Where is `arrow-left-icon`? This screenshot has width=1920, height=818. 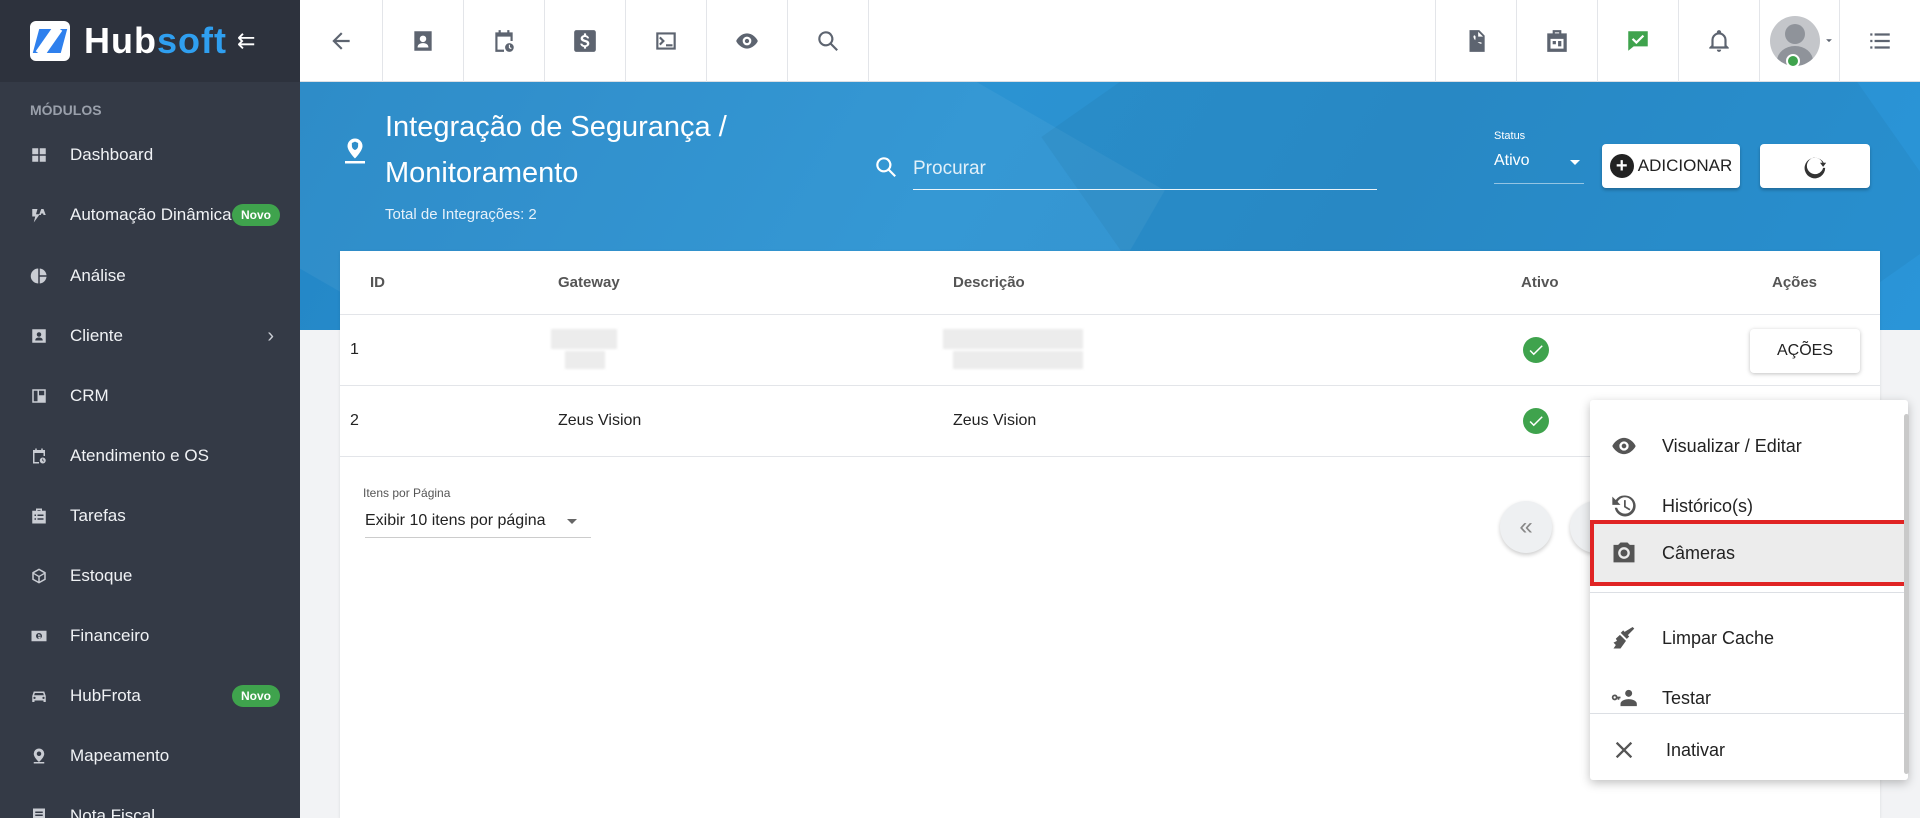 arrow-left-icon is located at coordinates (341, 41).